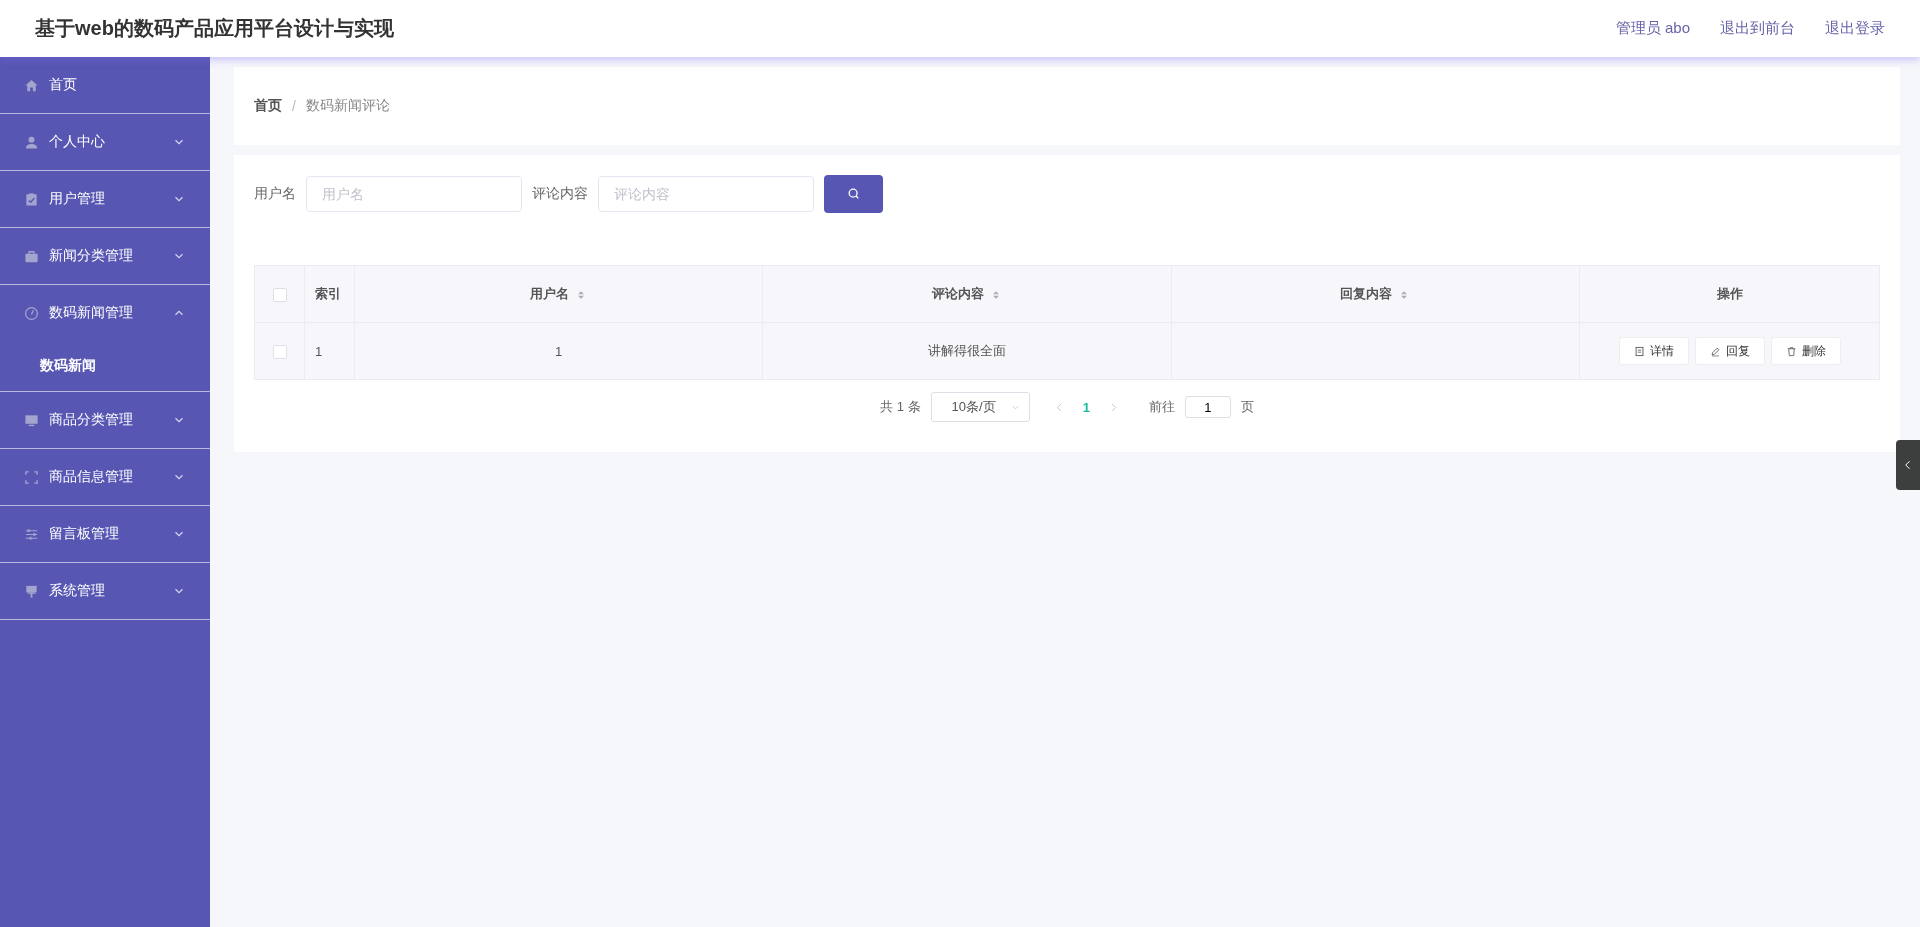  What do you see at coordinates (105, 477) in the screenshot?
I see `menu-item: 商品信息管理` at bounding box center [105, 477].